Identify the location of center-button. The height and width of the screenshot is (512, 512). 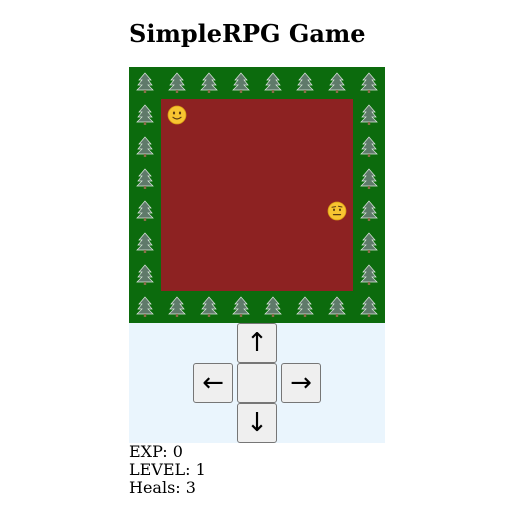
(257, 383).